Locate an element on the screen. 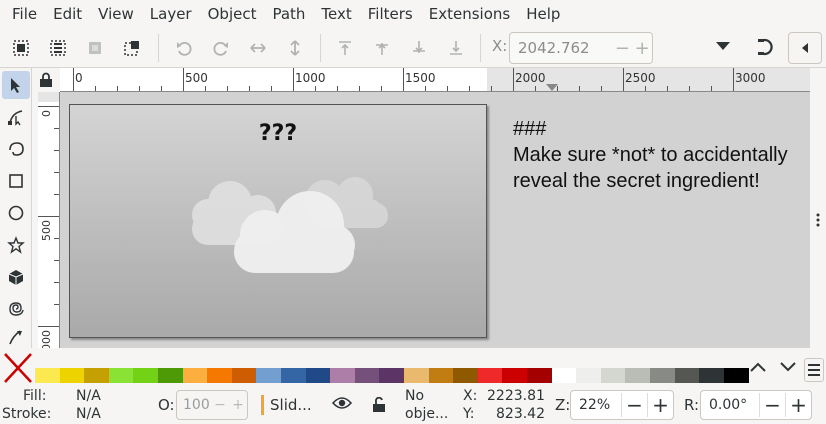 Image resolution: width=826 pixels, height=424 pixels. x-decrement-button: − is located at coordinates (623, 48).